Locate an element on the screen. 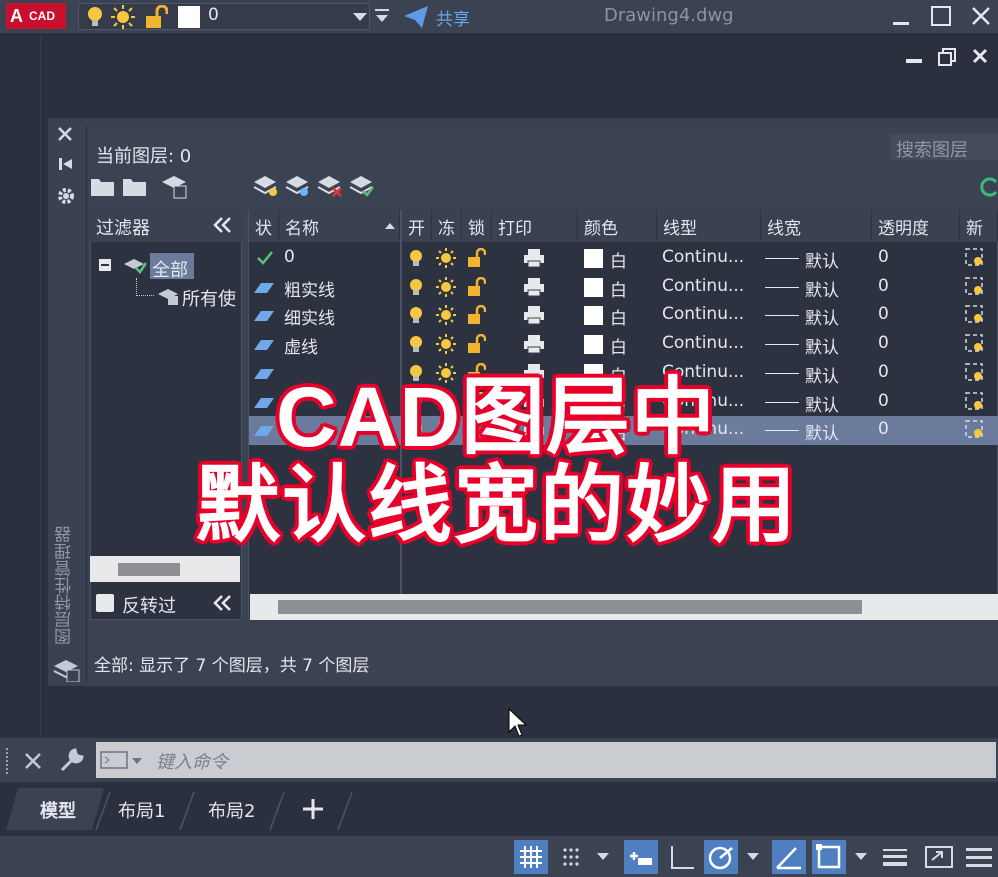 The image size is (998, 877). invert-checkbox is located at coordinates (105, 603).